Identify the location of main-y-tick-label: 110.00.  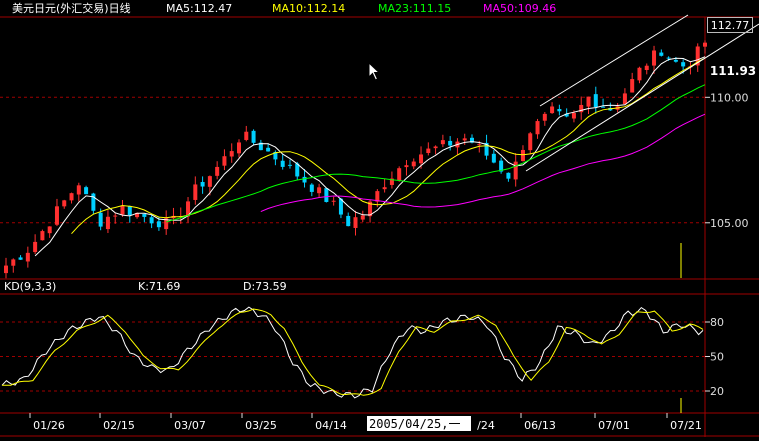
(729, 97).